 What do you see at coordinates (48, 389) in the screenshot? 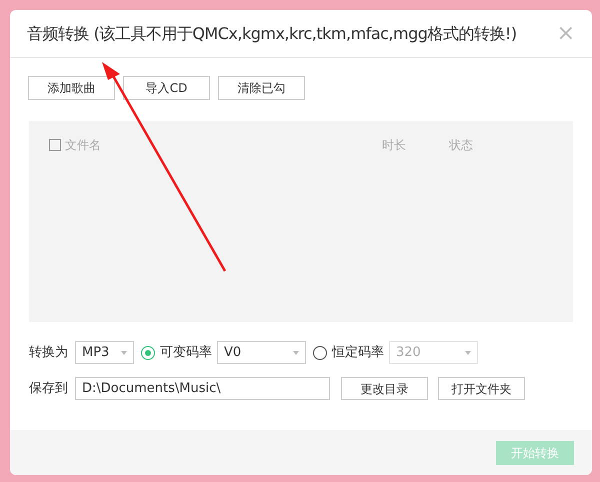
I see `save-label: 保存到` at bounding box center [48, 389].